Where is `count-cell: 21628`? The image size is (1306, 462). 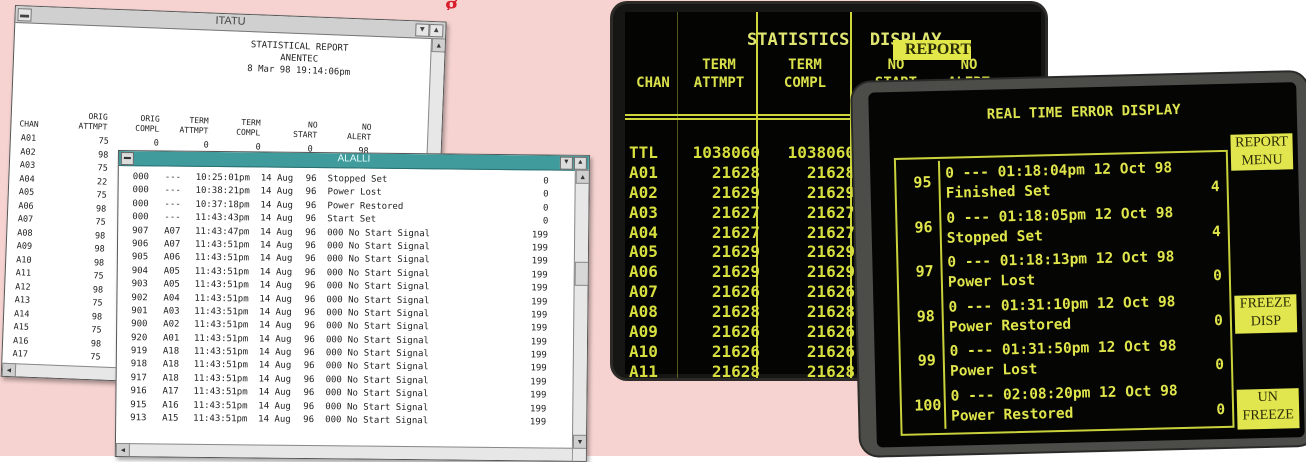 count-cell: 21628 is located at coordinates (812, 371).